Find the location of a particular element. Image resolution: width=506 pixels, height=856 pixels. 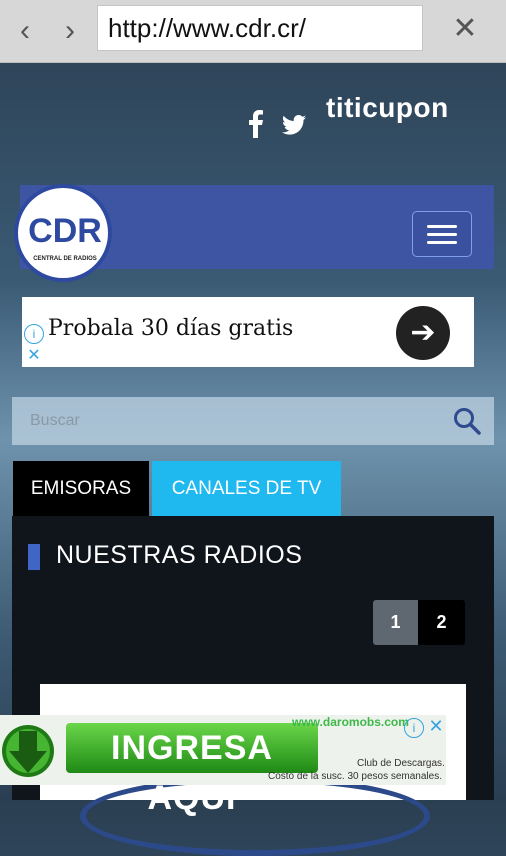

hamburger-menu-icon is located at coordinates (442, 234).